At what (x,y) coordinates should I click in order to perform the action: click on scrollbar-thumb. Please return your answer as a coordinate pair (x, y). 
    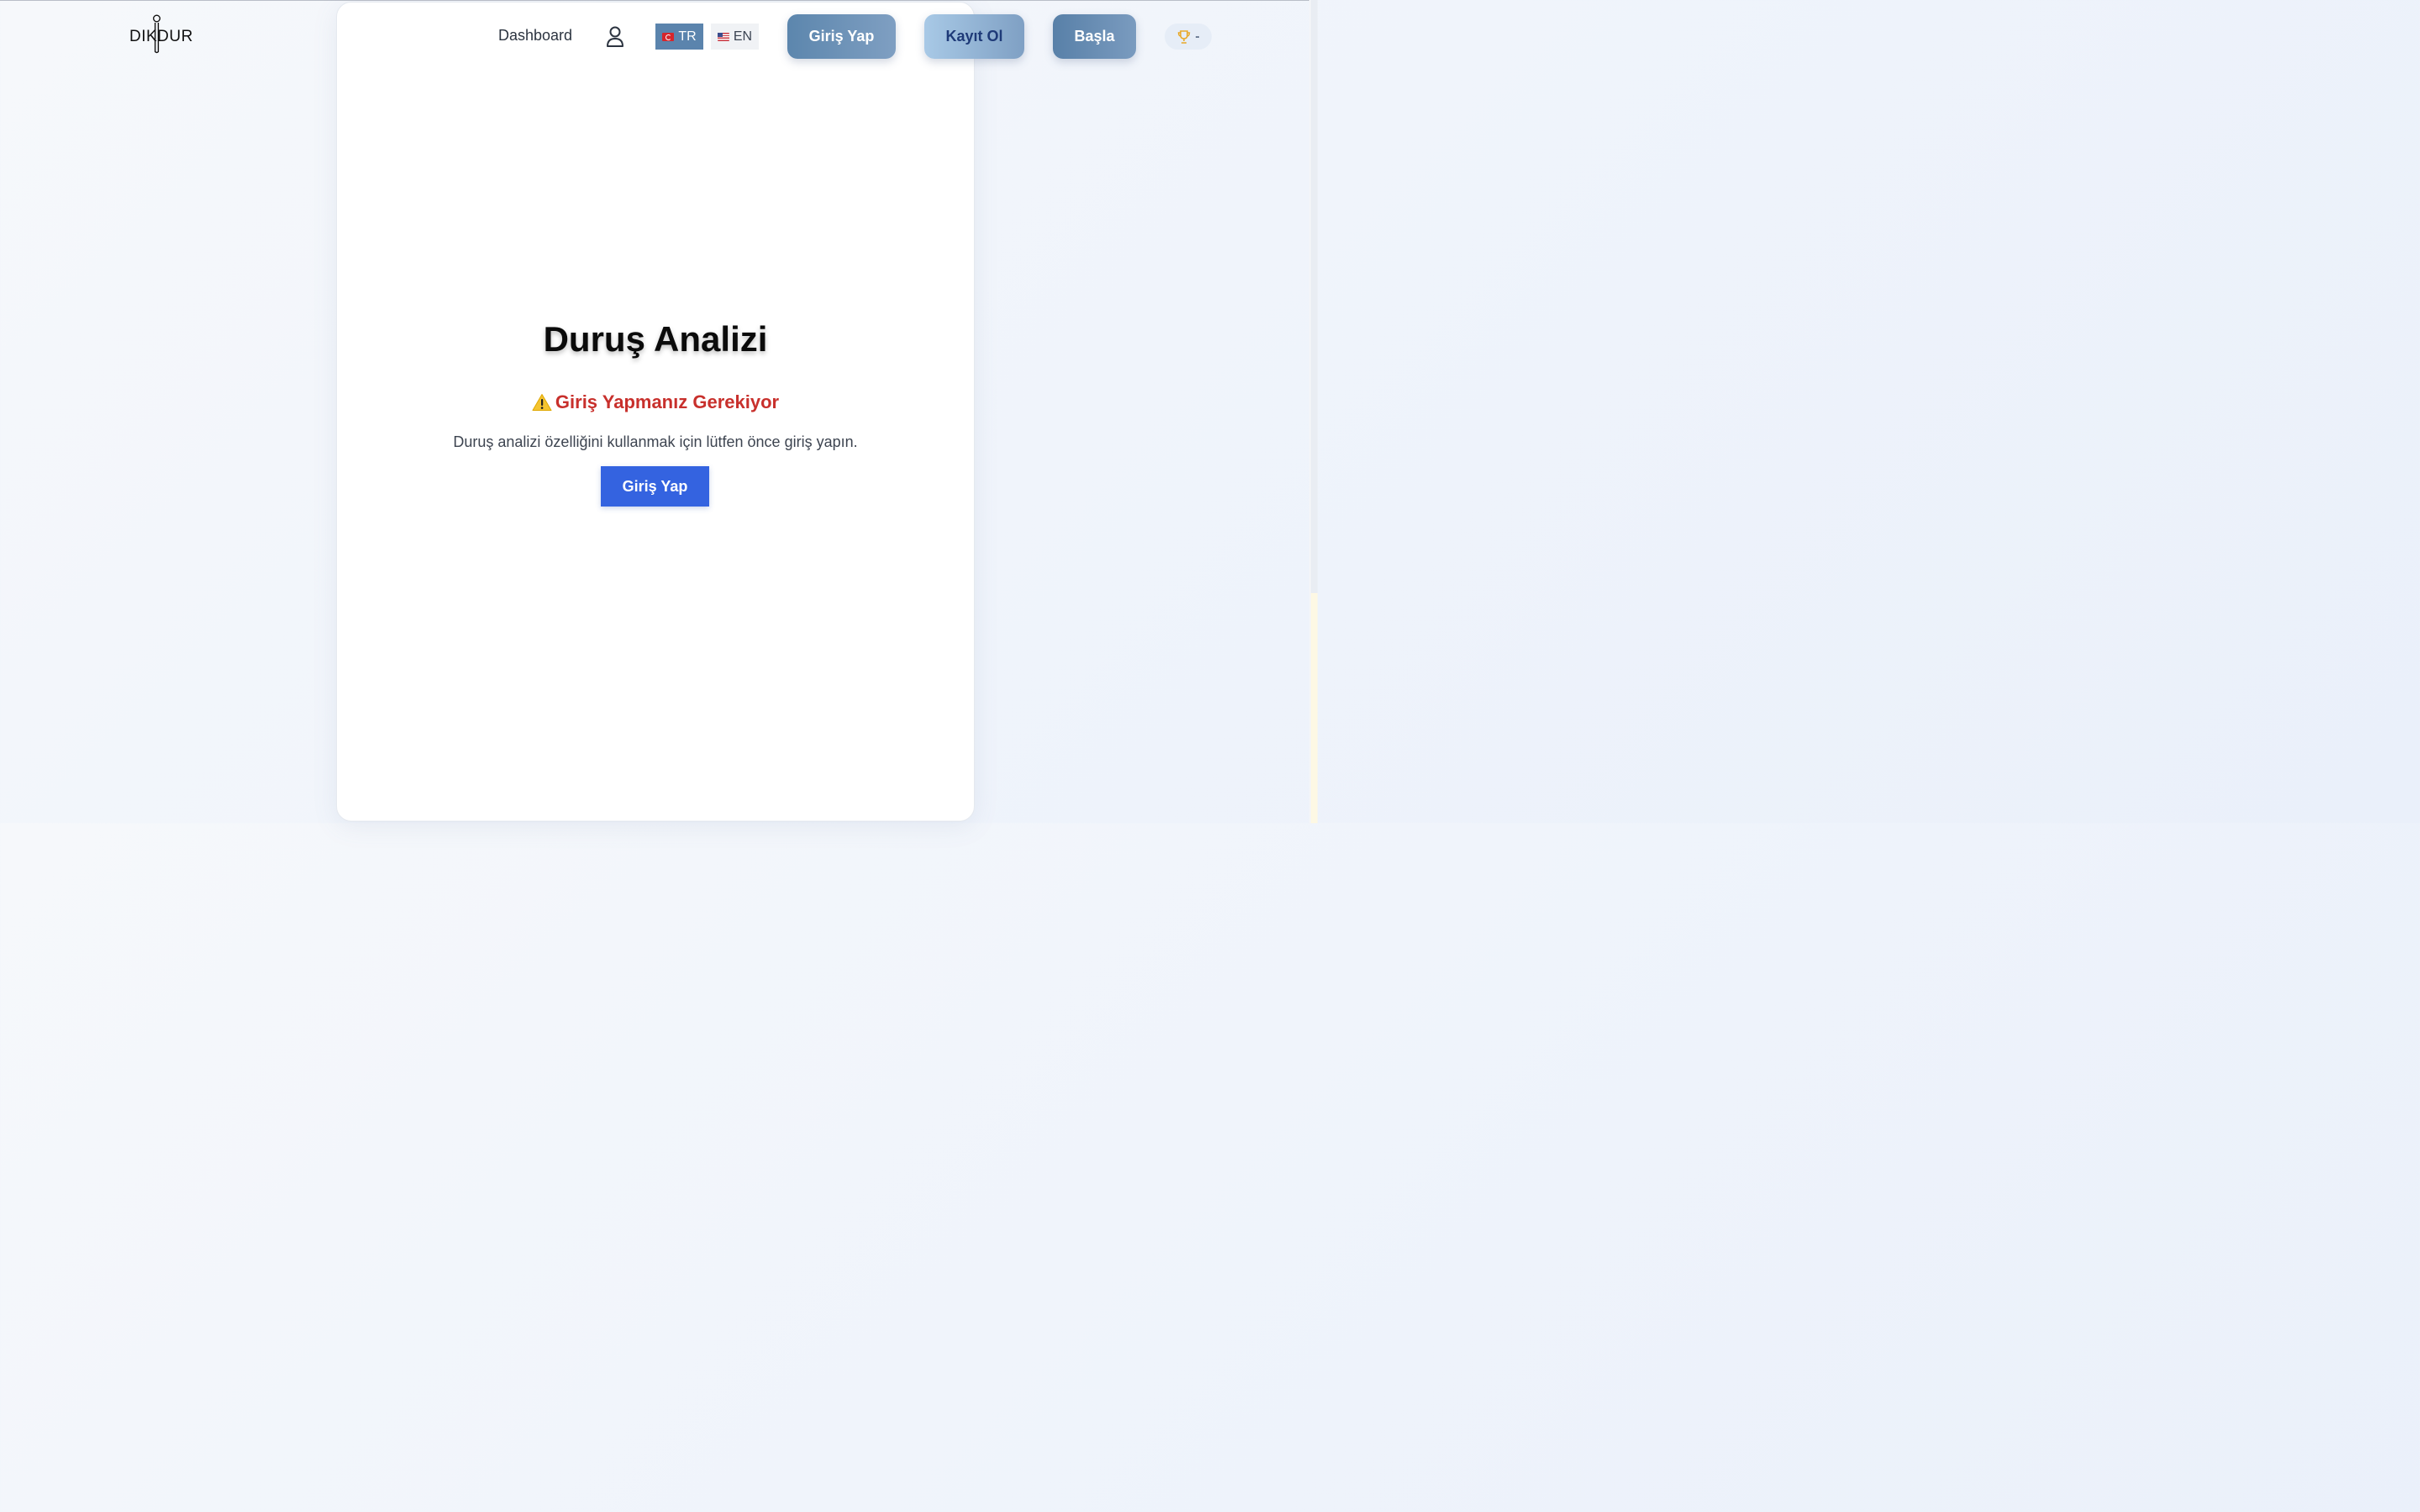
    Looking at the image, I should click on (1315, 296).